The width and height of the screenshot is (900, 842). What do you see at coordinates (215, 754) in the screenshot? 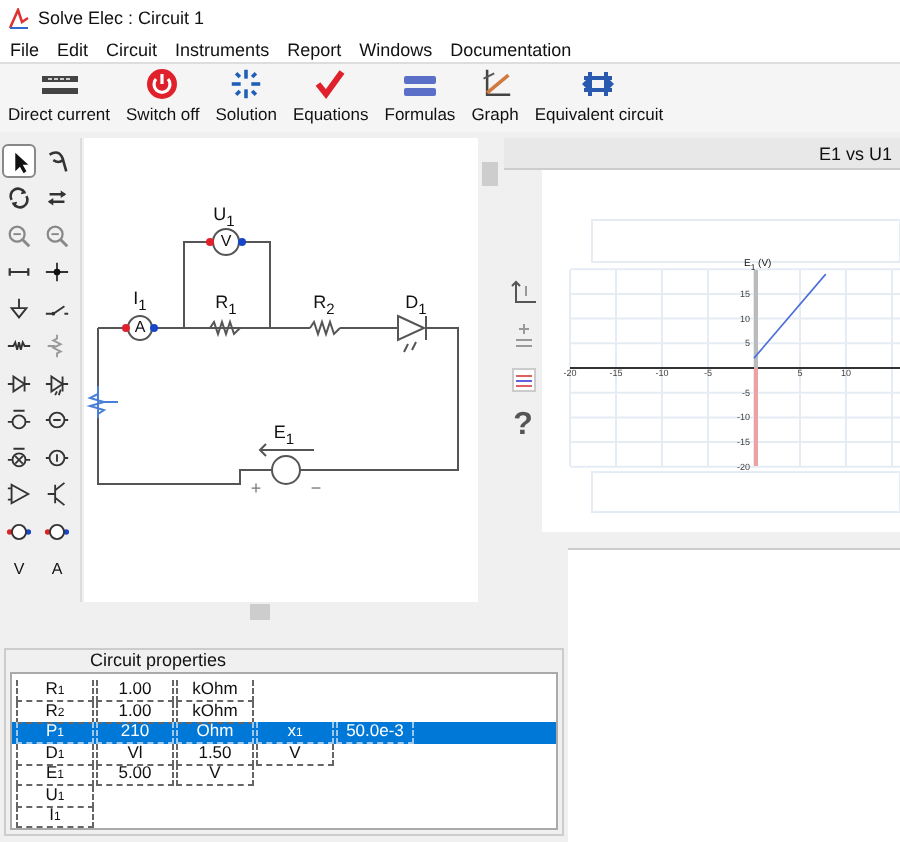
I see `table-cell: 1.50` at bounding box center [215, 754].